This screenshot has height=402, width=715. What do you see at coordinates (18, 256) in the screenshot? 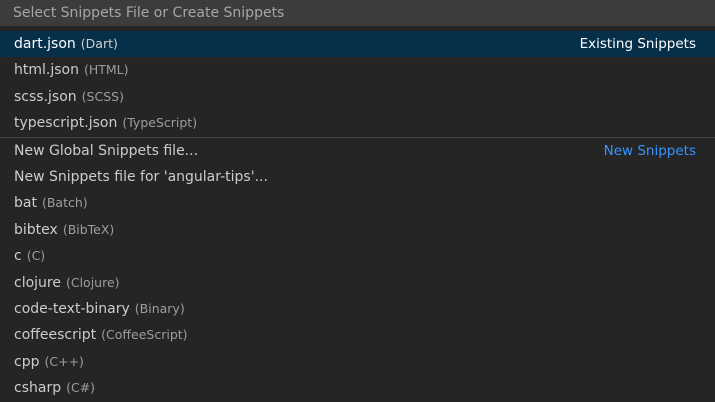
I see `item-label: c` at bounding box center [18, 256].